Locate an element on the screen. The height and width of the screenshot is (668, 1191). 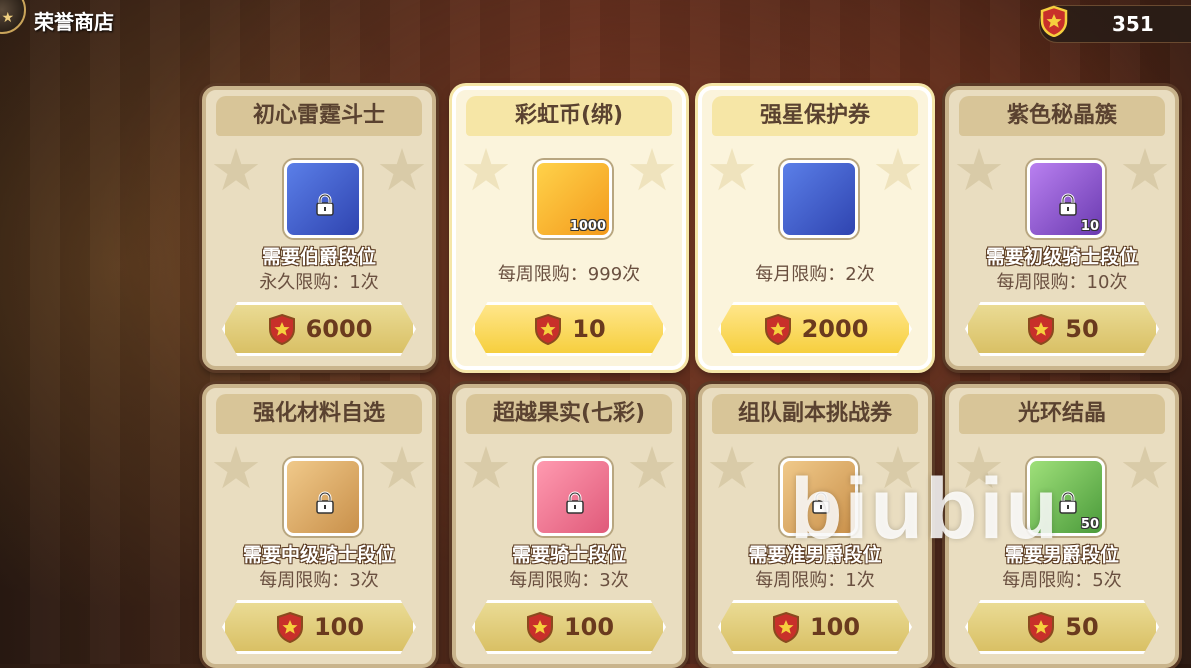
item-name: 彩虹币(绑) is located at coordinates (569, 116).